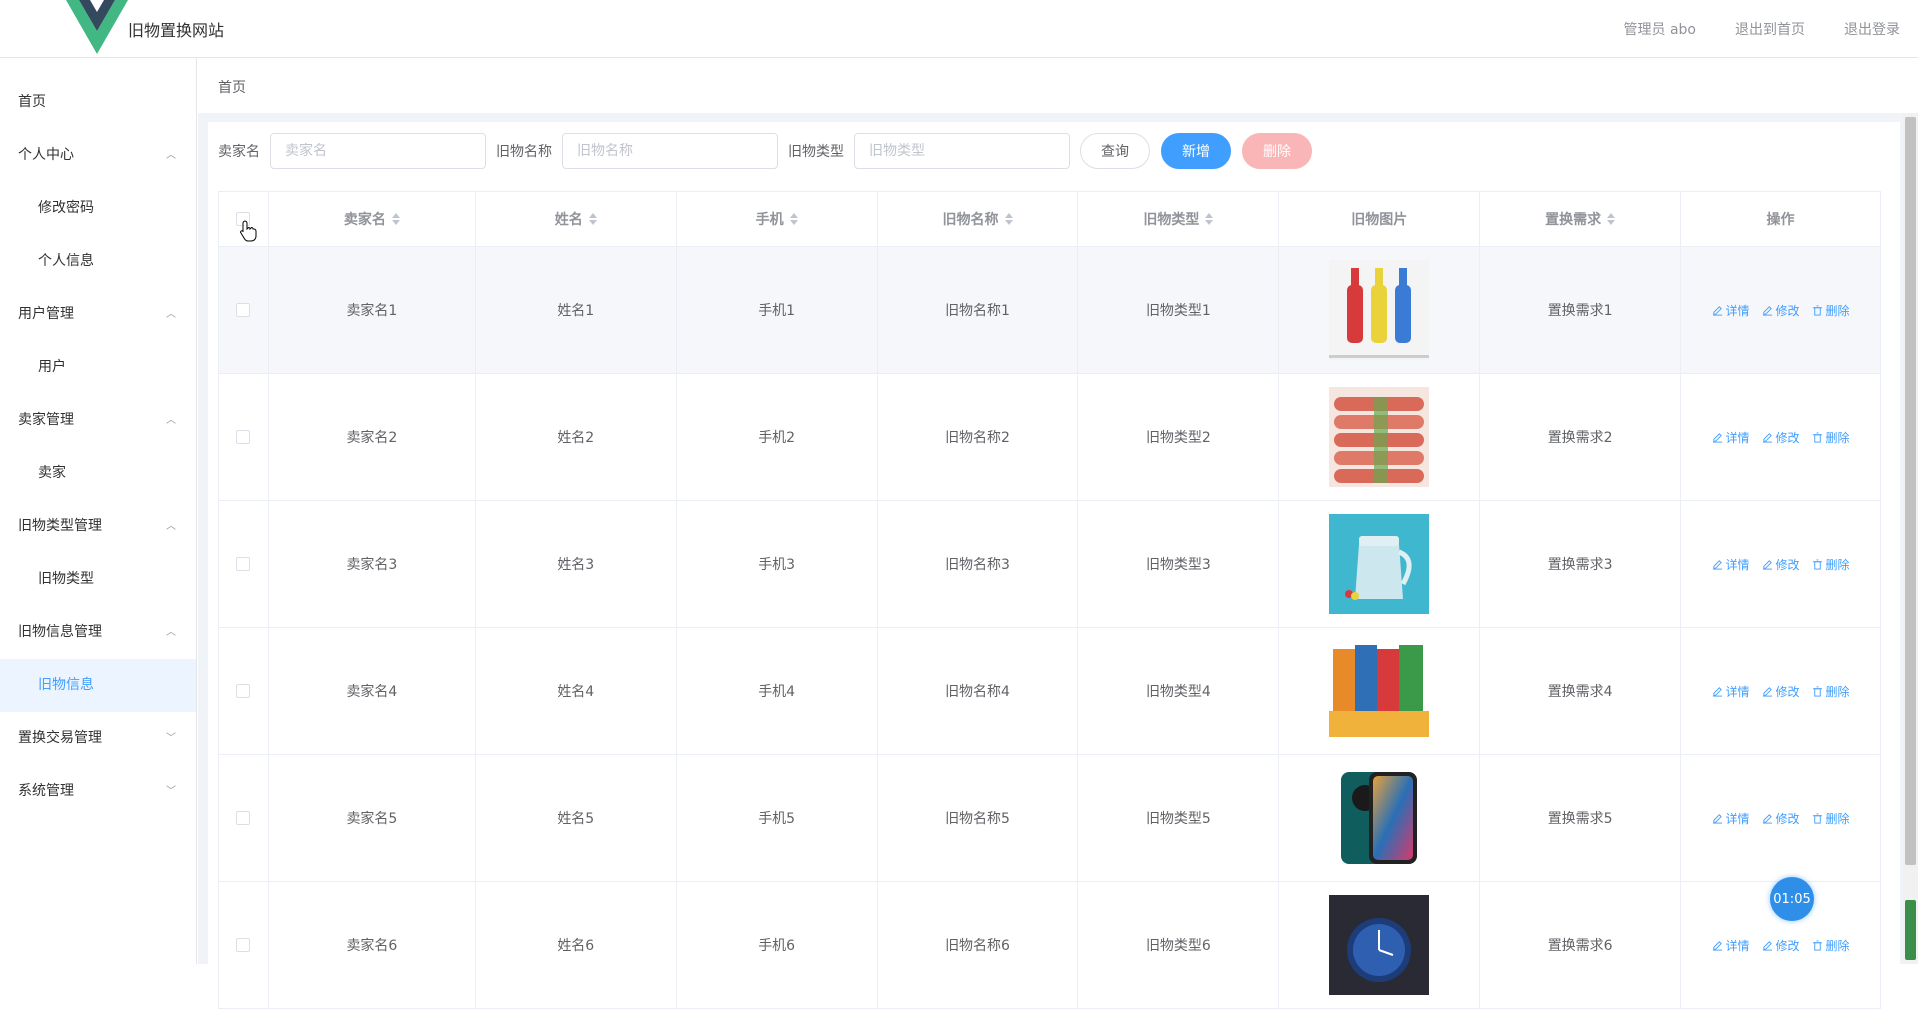  What do you see at coordinates (232, 88) in the screenshot?
I see `breadcrumb-home: 首页` at bounding box center [232, 88].